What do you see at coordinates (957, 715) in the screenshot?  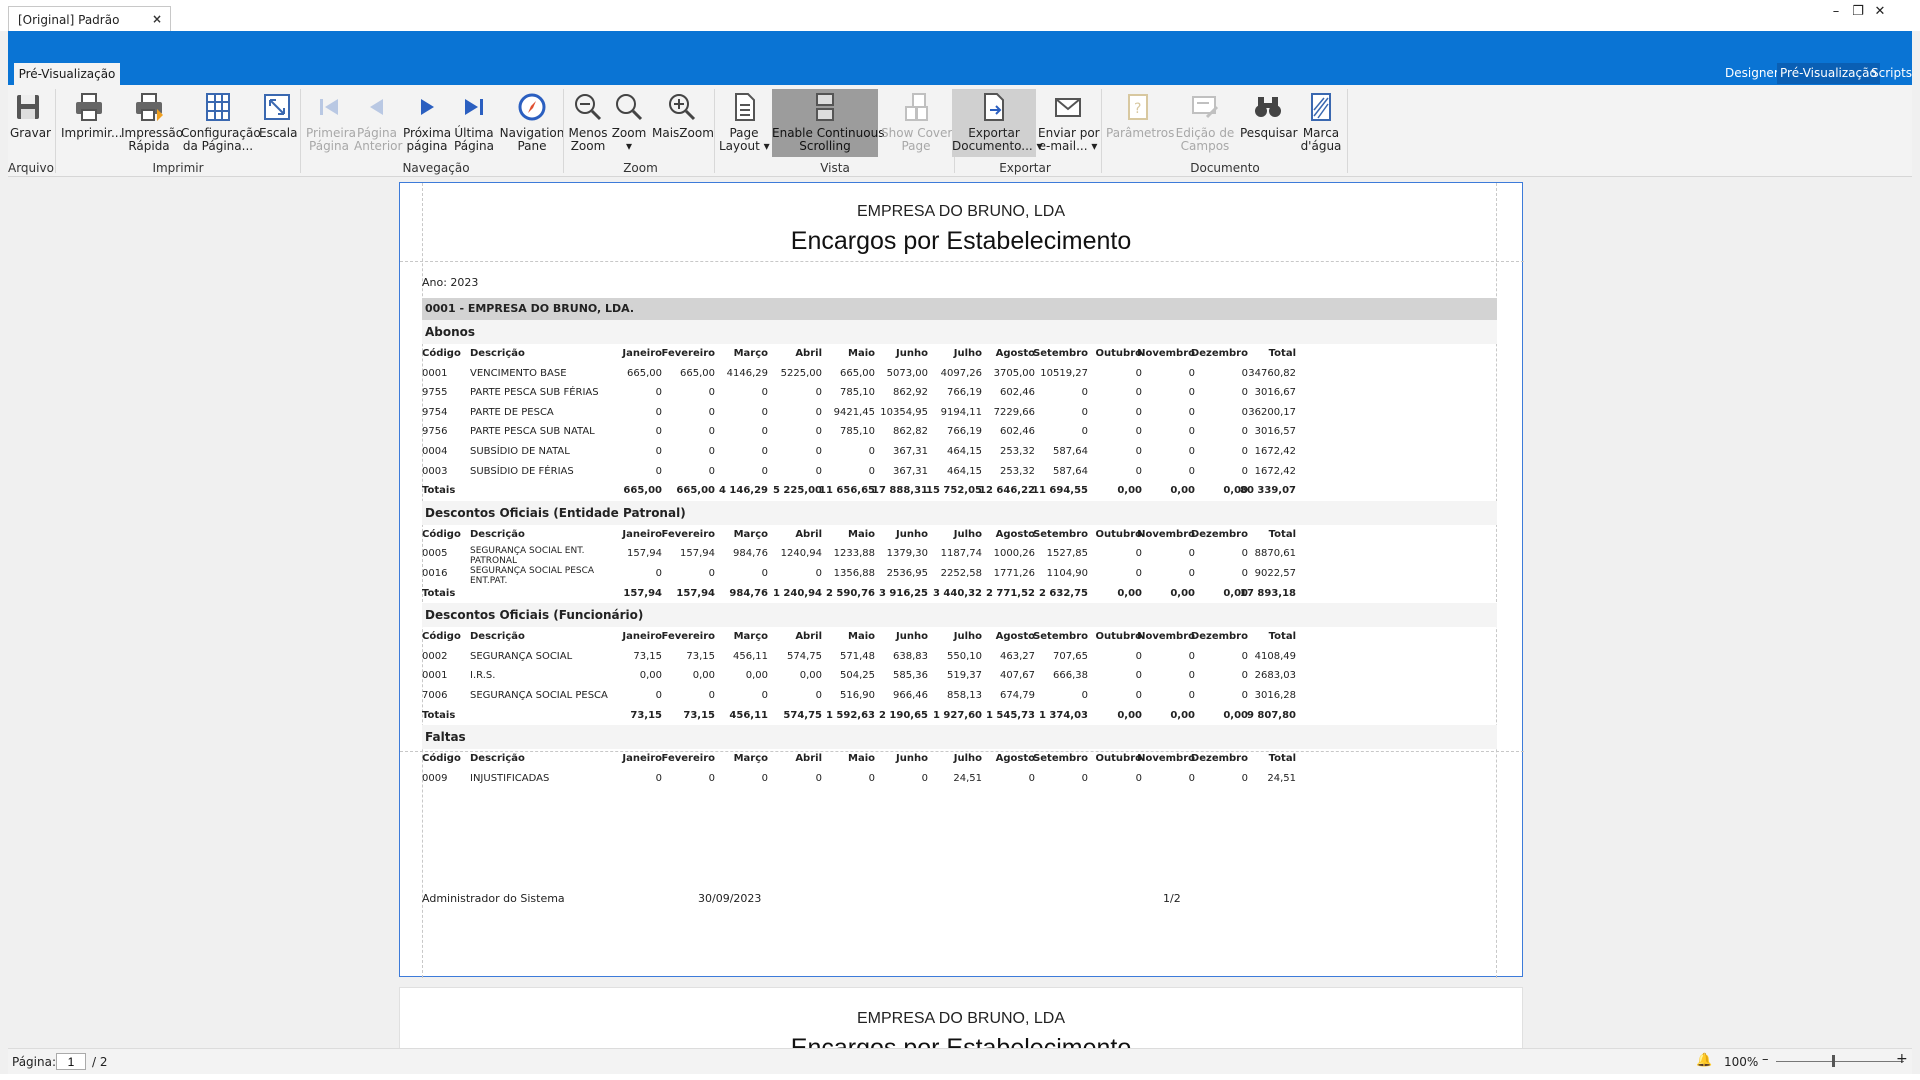 I see `total-value: 1 927,60` at bounding box center [957, 715].